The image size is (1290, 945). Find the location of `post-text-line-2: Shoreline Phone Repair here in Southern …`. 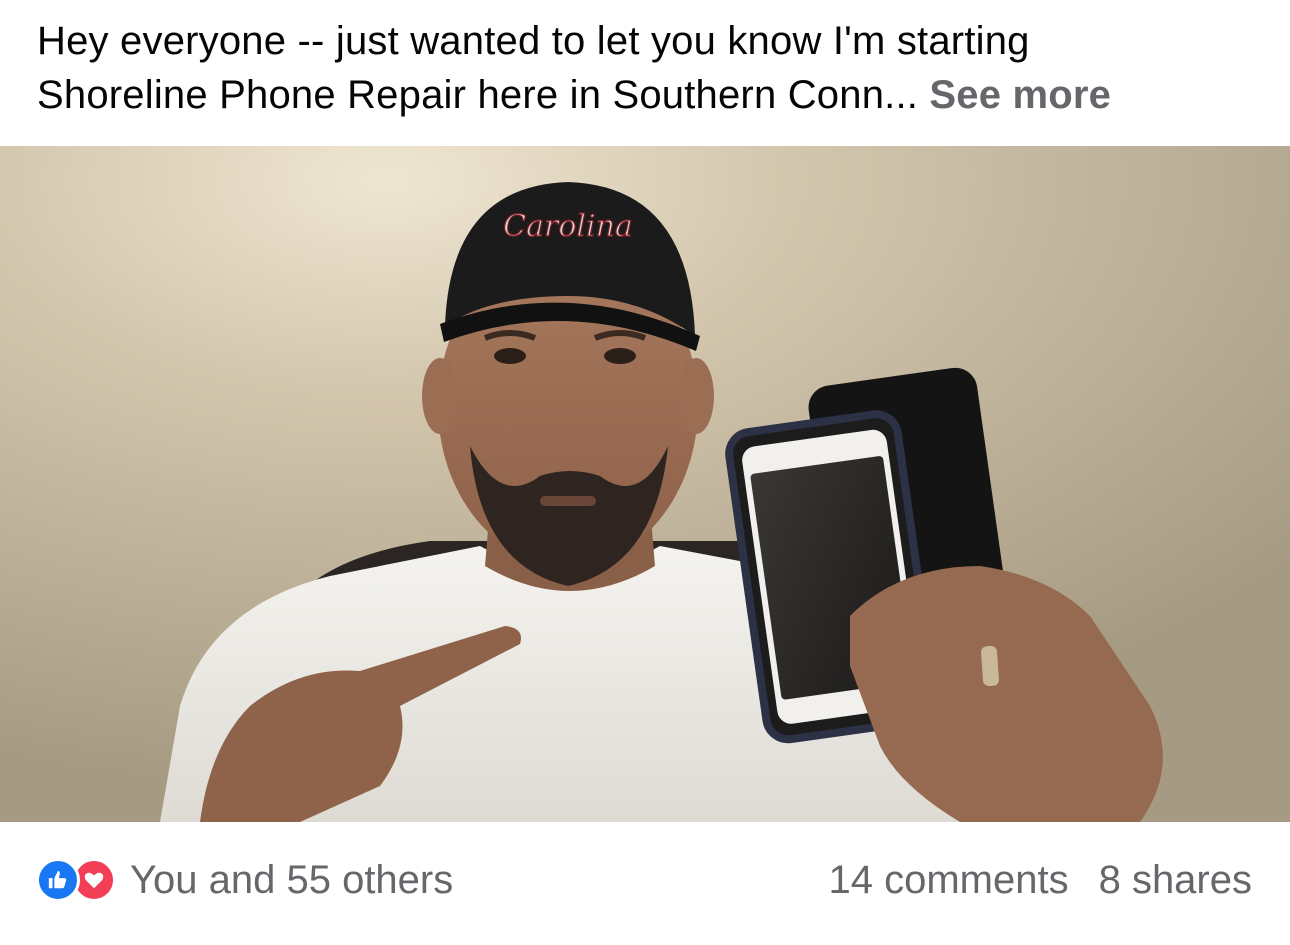

post-text-line-2: Shoreline Phone Repair here in Southern … is located at coordinates (652, 95).